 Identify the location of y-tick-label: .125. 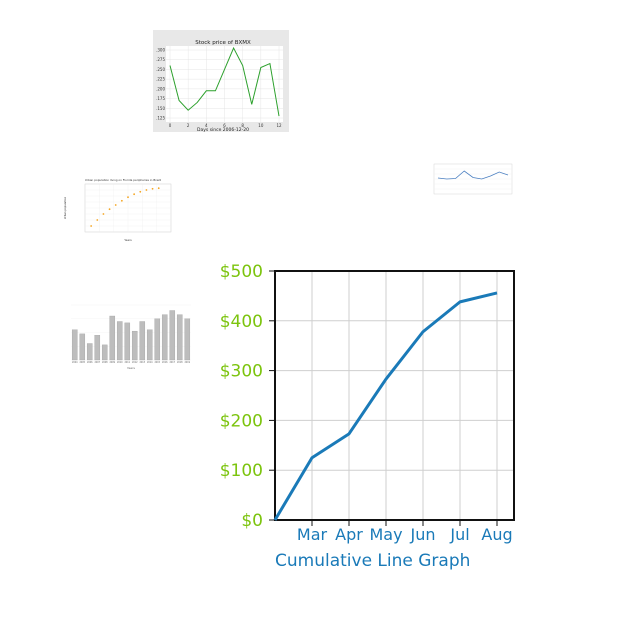
(160, 118).